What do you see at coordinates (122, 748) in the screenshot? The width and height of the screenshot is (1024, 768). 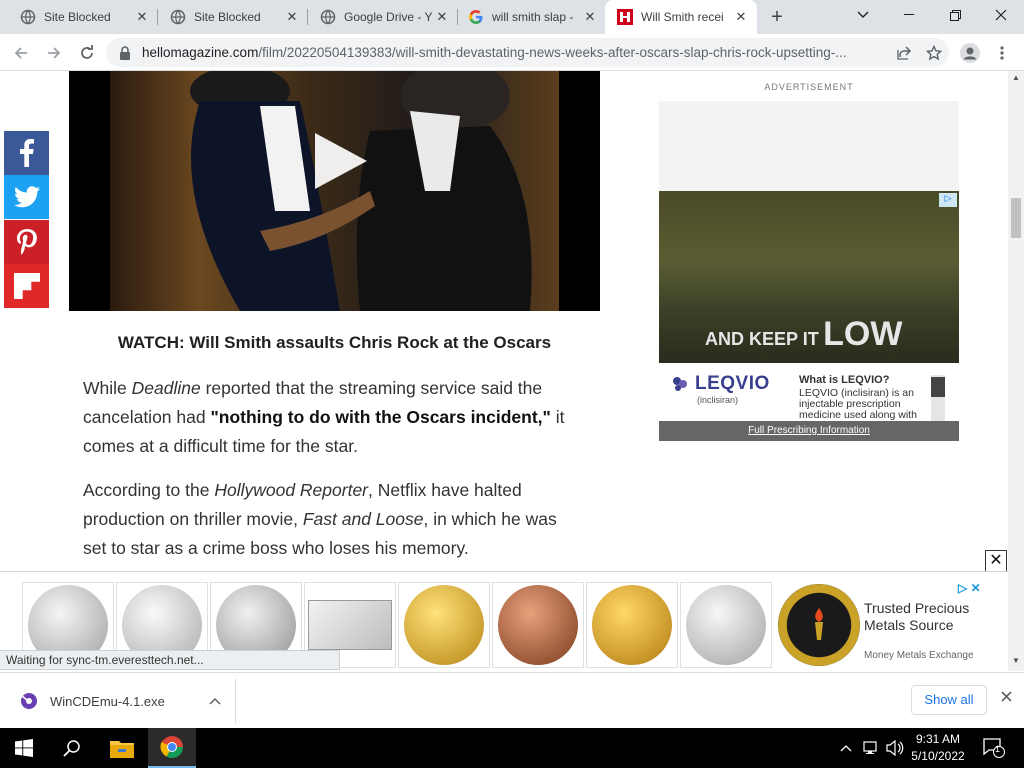 I see `file-explorer-button` at bounding box center [122, 748].